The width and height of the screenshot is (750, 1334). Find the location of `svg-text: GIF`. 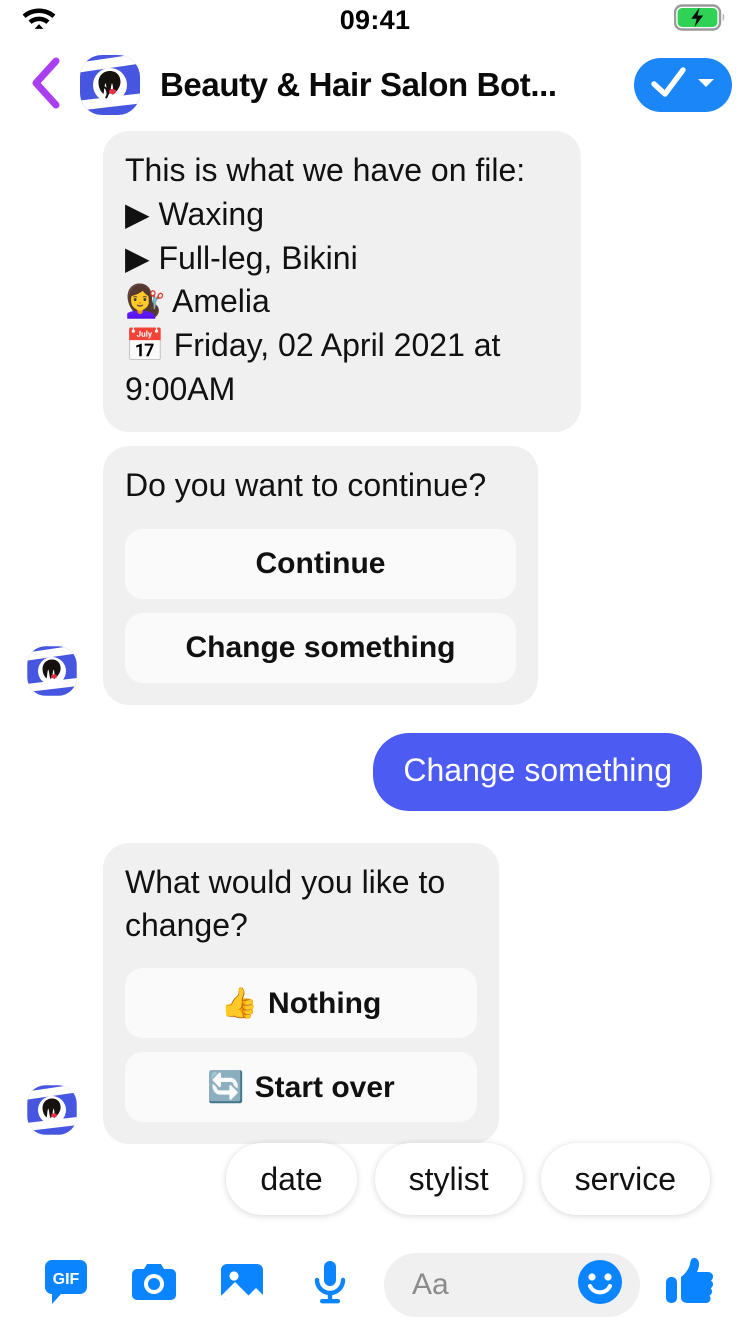

svg-text: GIF is located at coordinates (66, 1279).